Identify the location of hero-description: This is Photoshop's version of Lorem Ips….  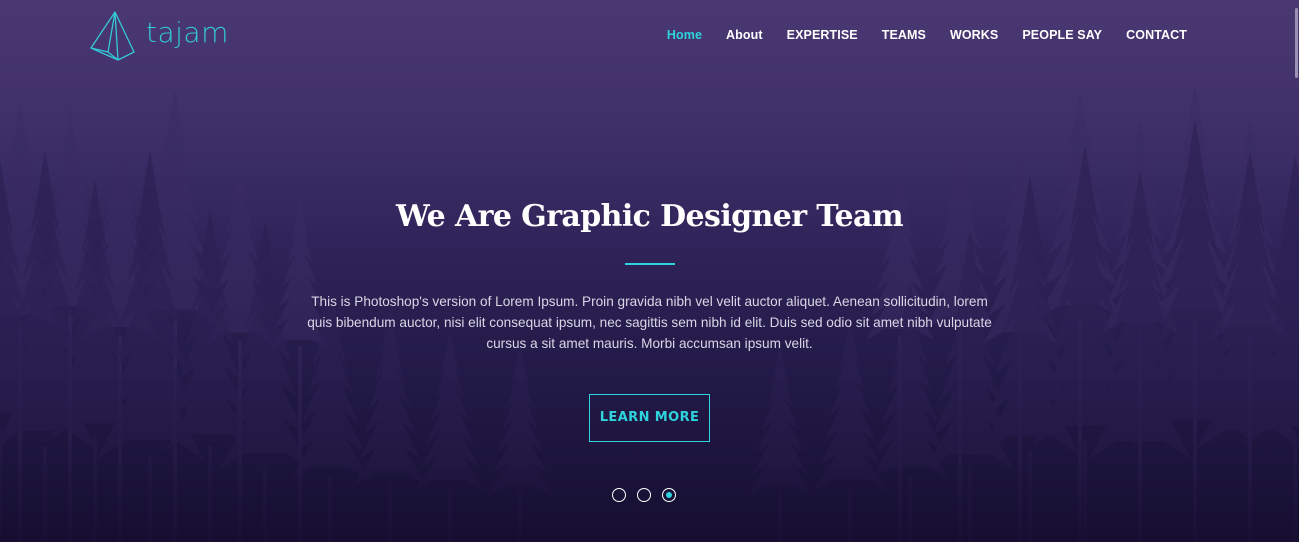
(649, 322).